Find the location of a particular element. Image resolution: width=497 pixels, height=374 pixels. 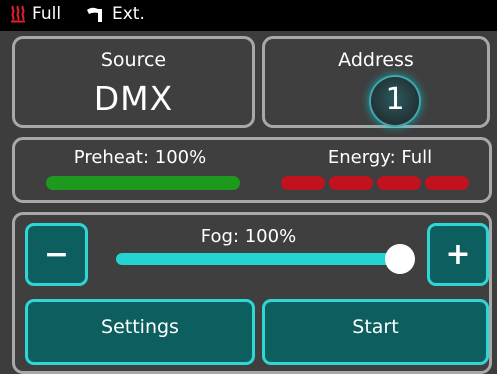

fluid-level-text: Full is located at coordinates (47, 14).